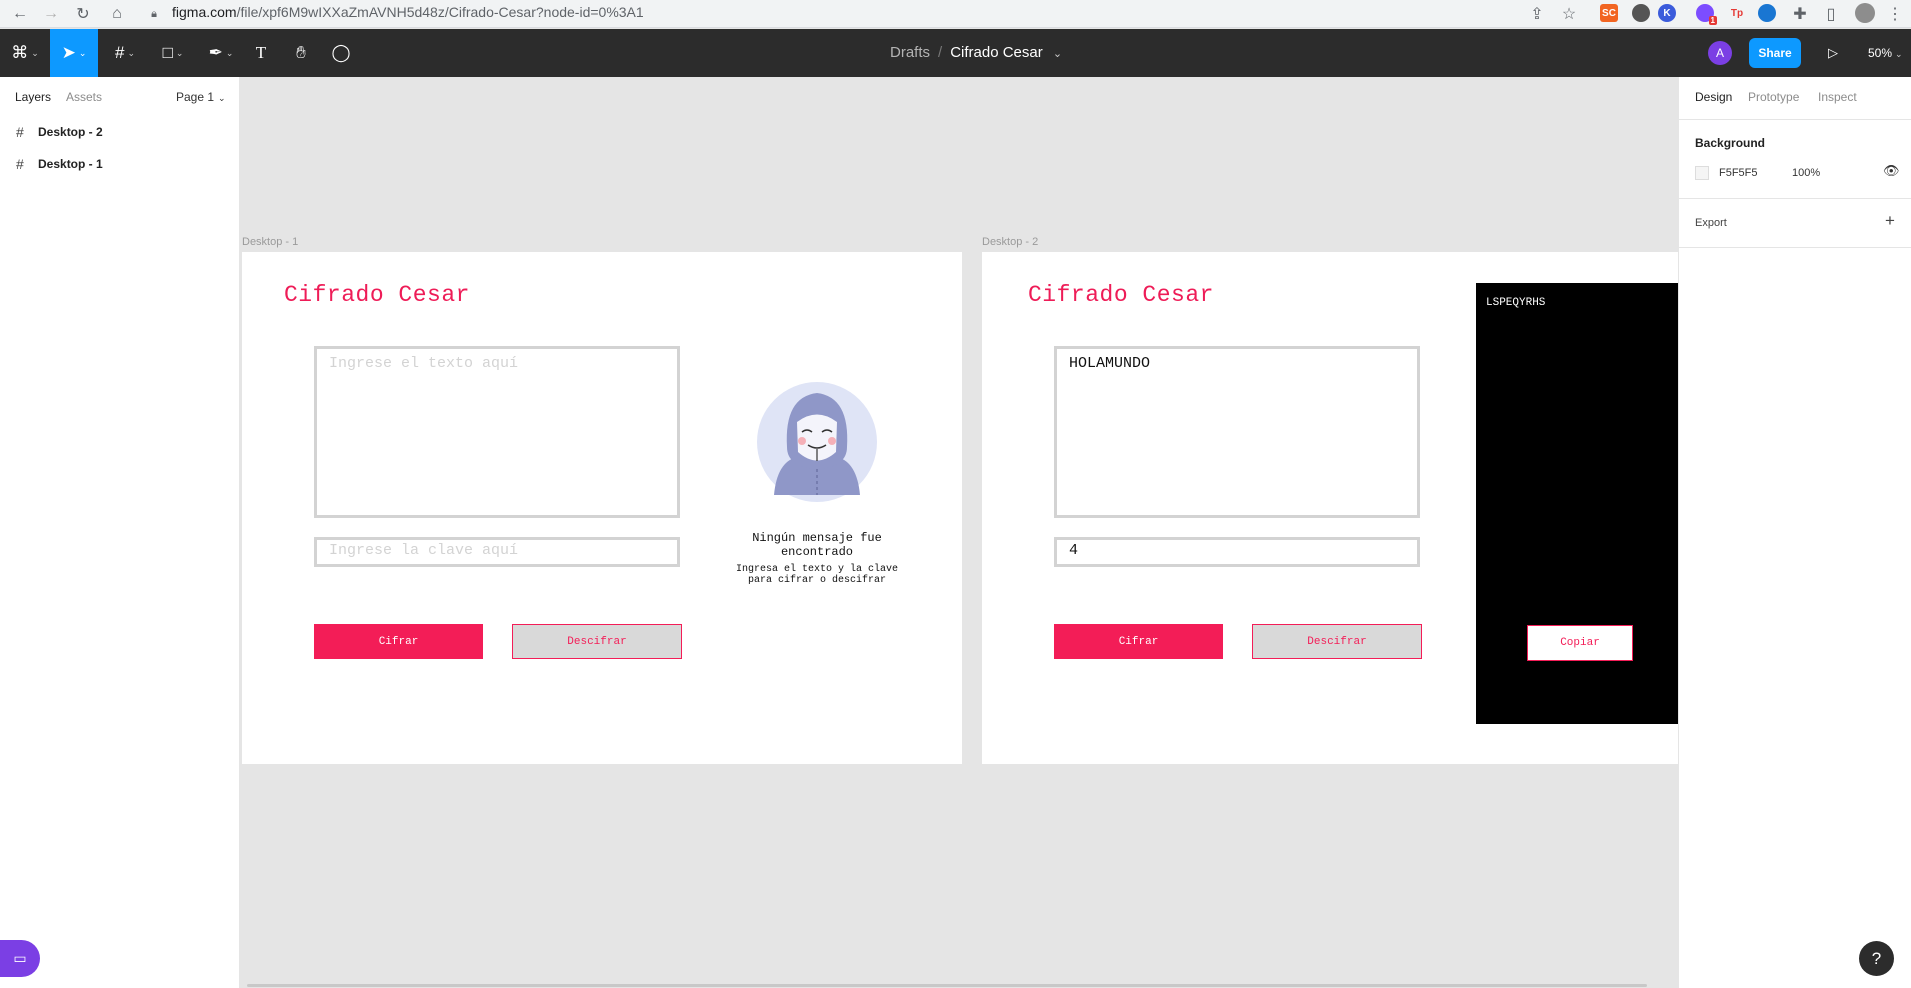 This screenshot has width=1911, height=988. I want to click on layer-label: Desktop - 1, so click(70, 164).